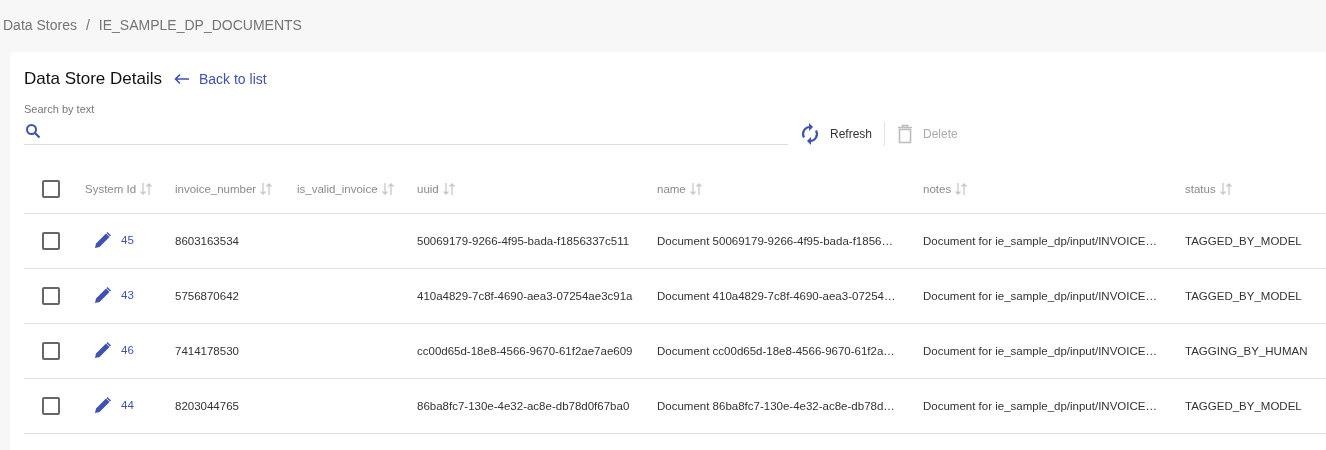 The height and width of the screenshot is (450, 1326). I want to click on table-cell: 86ba8fc7-130e-4e32-ac8e-db78d0f67ba0, so click(523, 406).